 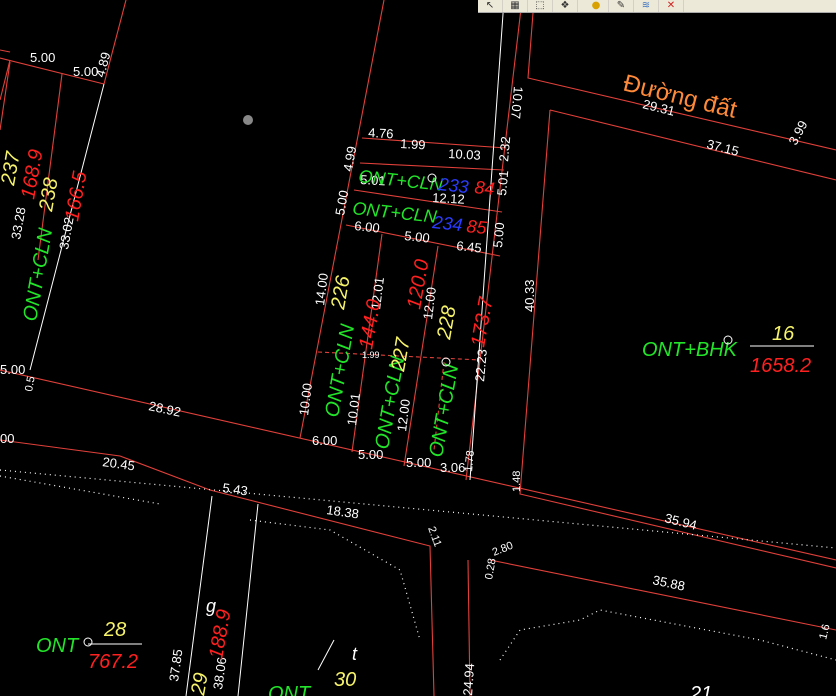 What do you see at coordinates (30, 383) in the screenshot?
I see `dim-label: 0.5` at bounding box center [30, 383].